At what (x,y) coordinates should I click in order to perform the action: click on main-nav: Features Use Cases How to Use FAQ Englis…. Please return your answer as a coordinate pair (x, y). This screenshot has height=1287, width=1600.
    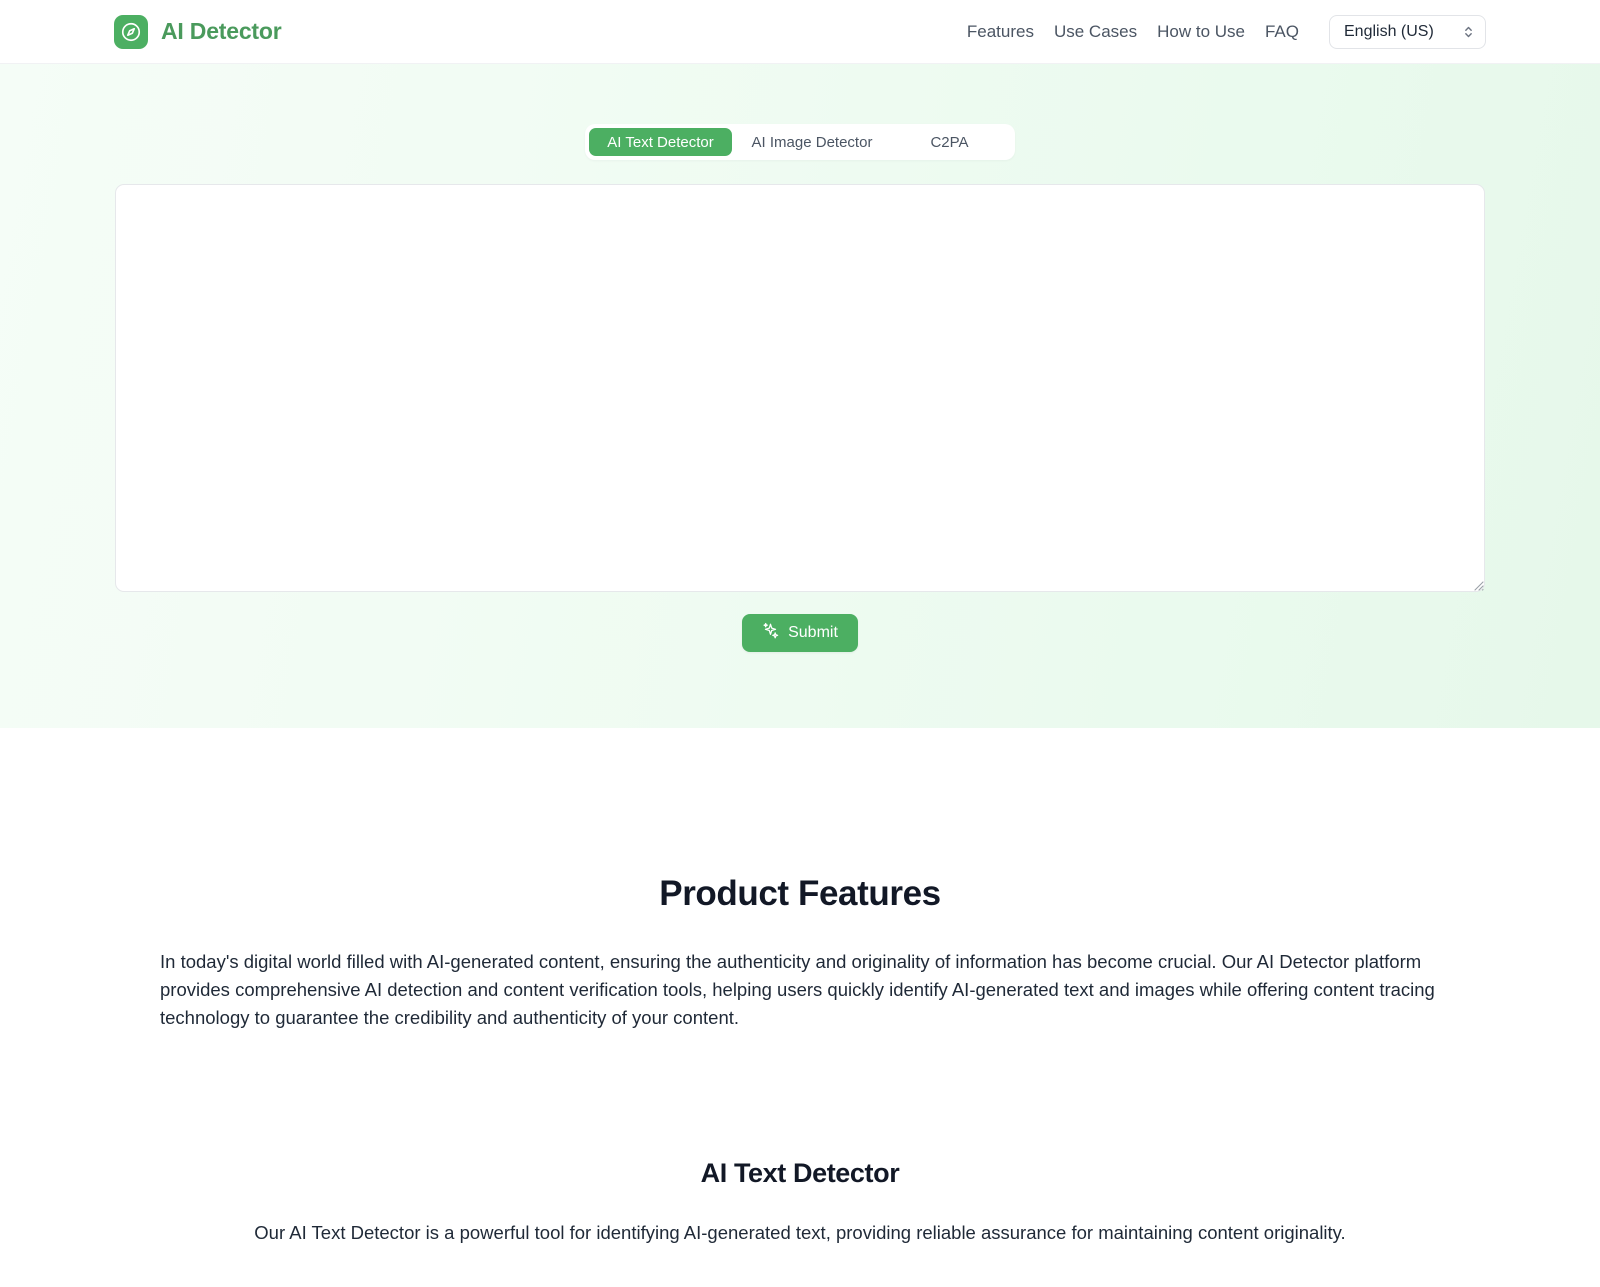
    Looking at the image, I should click on (1221, 32).